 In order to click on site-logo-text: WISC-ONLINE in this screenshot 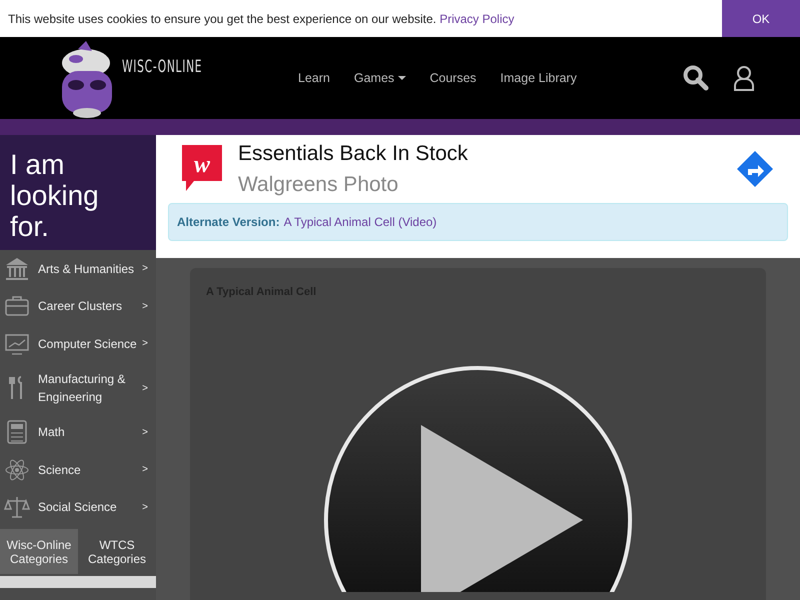, I will do `click(162, 67)`.